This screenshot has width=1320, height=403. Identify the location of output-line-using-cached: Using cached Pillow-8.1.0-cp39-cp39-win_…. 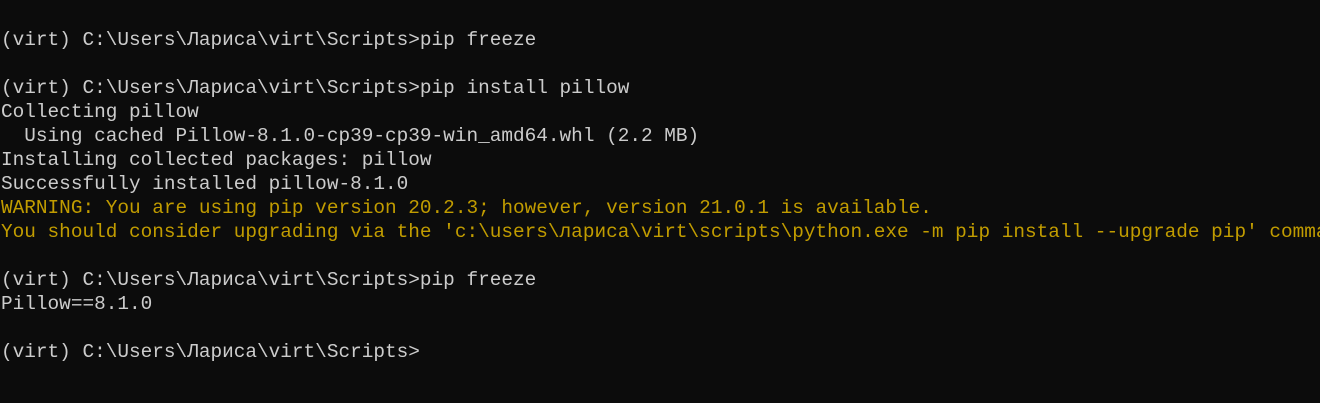
(350, 136).